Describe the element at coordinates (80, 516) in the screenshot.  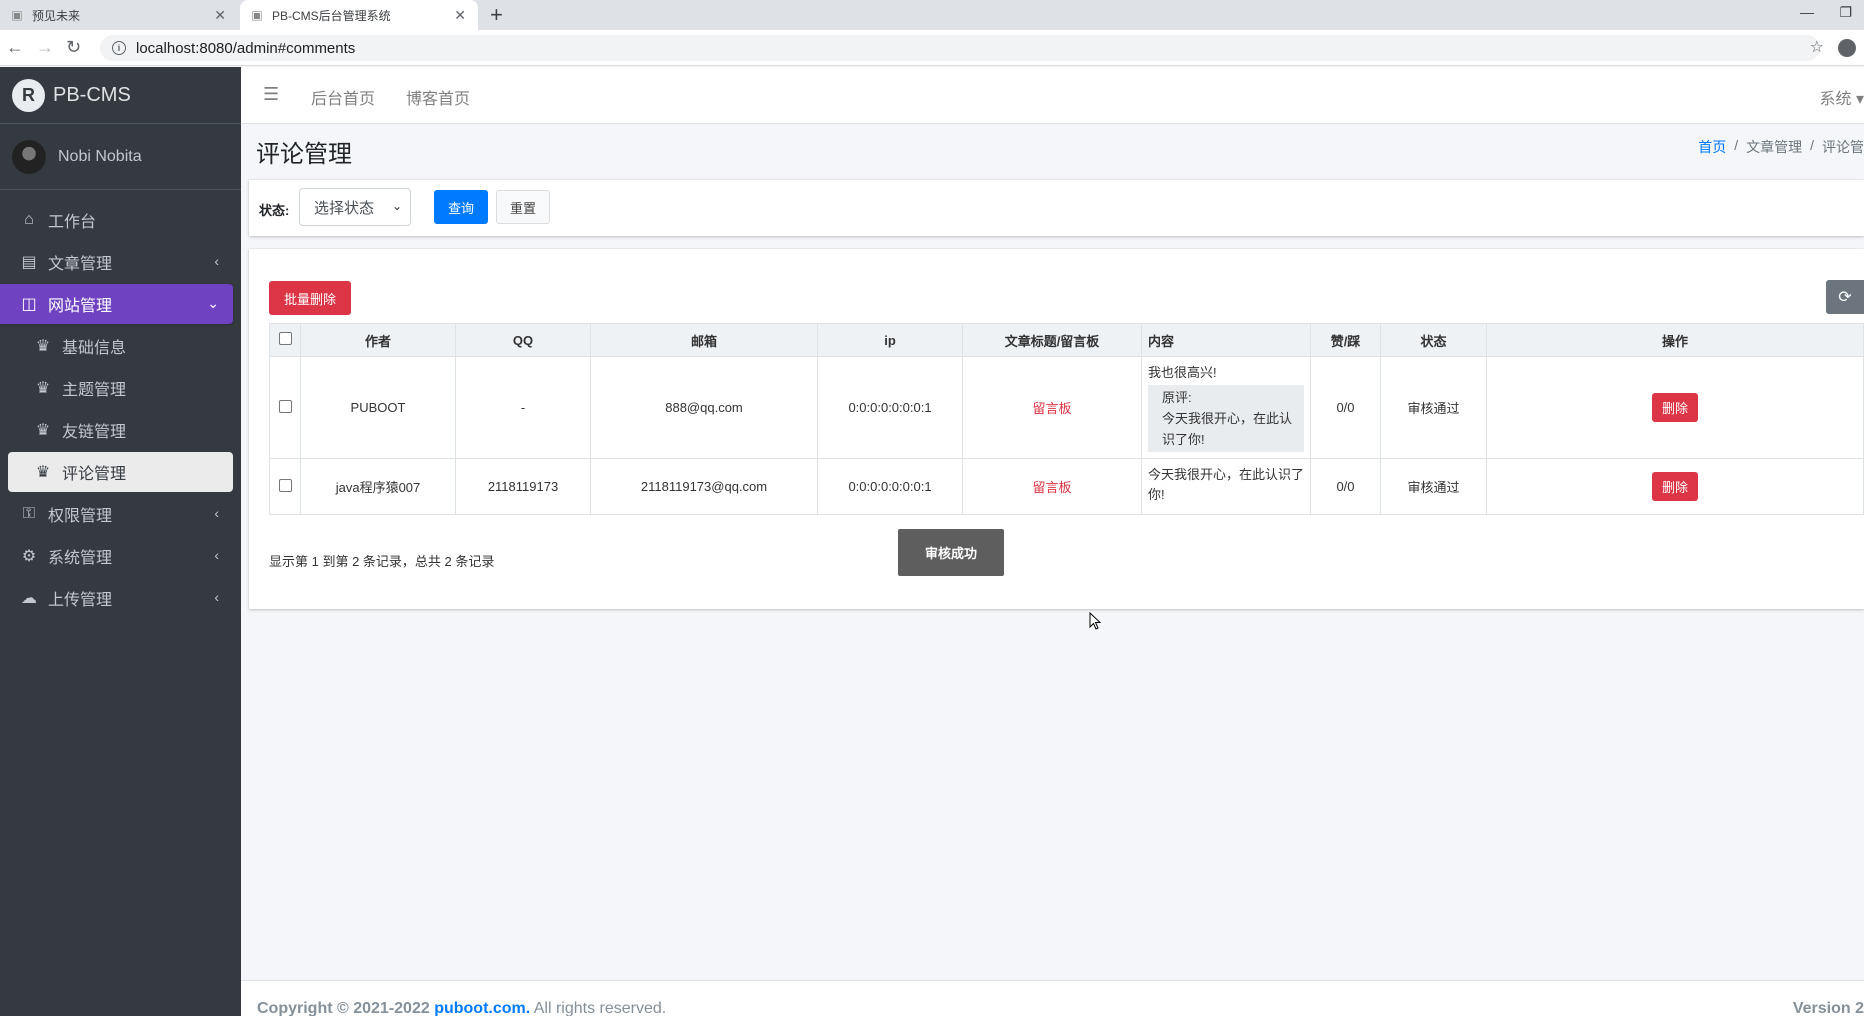
I see `sidebar-item-label: 权限管理` at that location.